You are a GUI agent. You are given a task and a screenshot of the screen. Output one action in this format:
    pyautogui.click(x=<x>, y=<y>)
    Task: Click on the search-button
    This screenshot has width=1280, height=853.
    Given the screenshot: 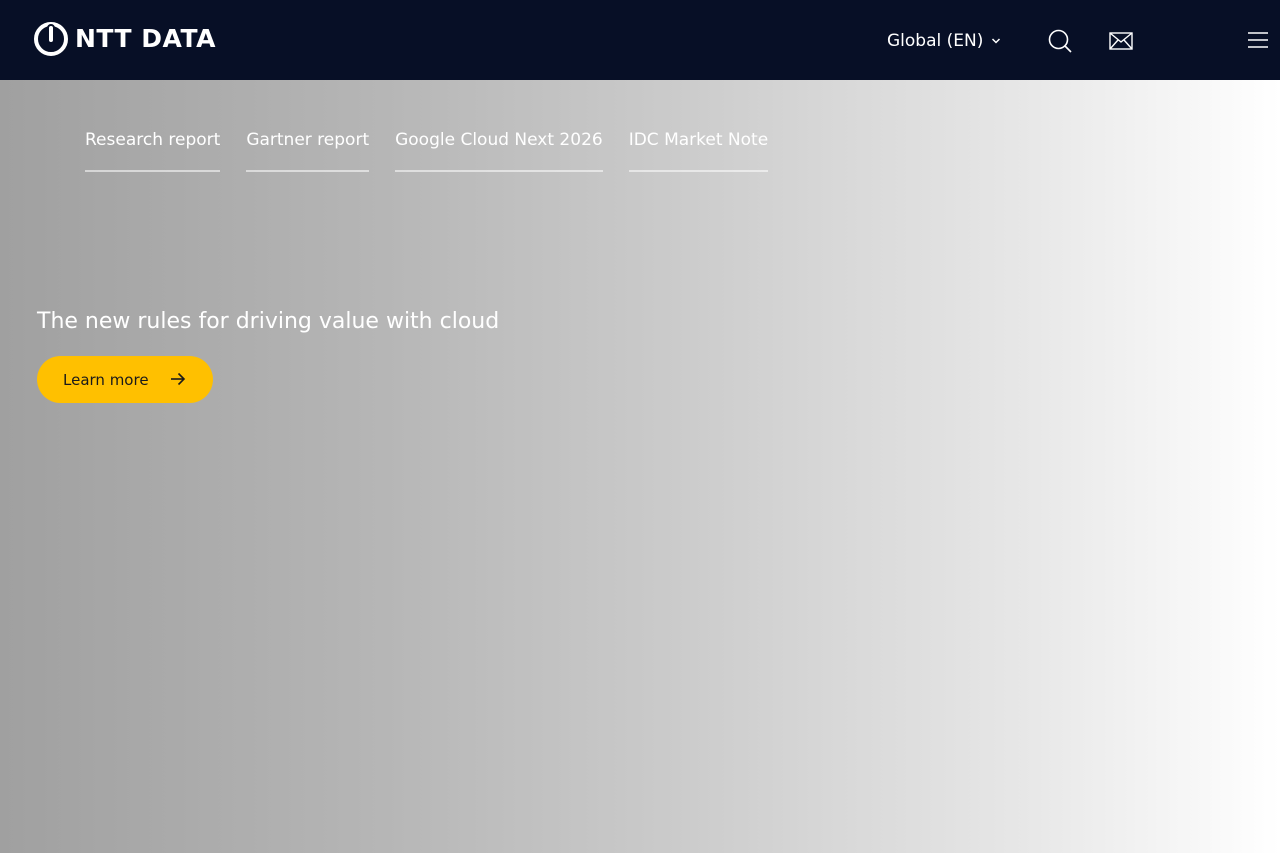 What is the action you would take?
    pyautogui.click(x=1060, y=41)
    